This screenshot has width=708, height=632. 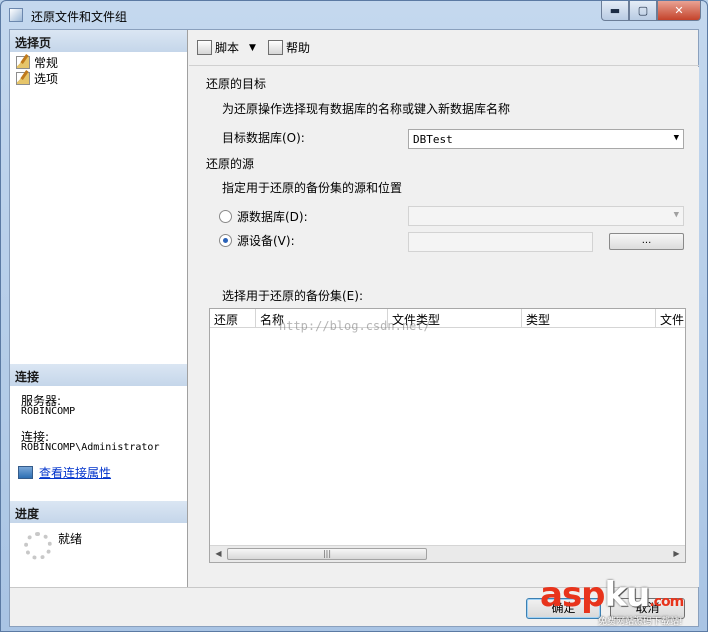 I want to click on help-button: 帮助, so click(x=288, y=47).